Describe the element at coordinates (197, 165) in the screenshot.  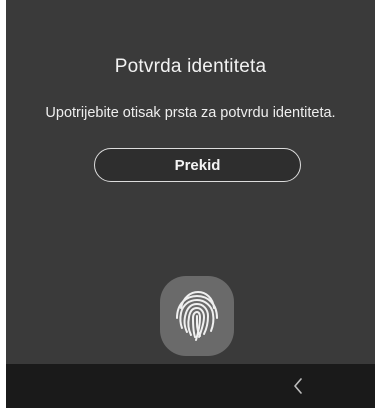
I see `cancel-button: Prekid` at that location.